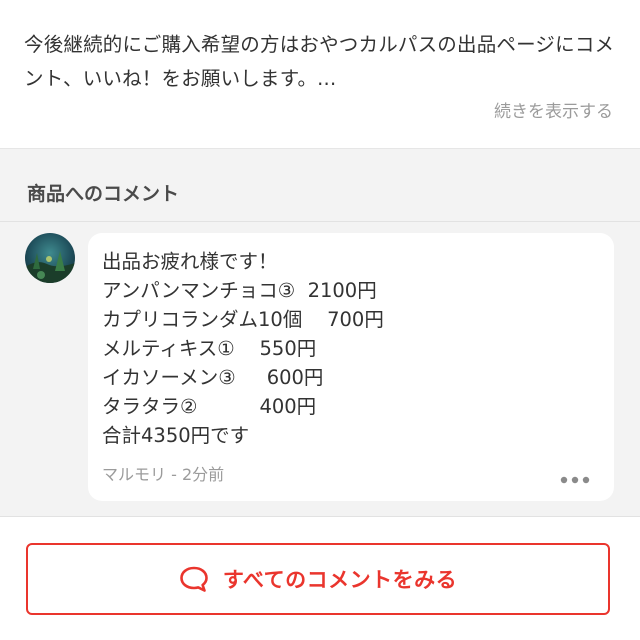 This screenshot has width=640, height=640. I want to click on comment-line: タラタラ② 400円, so click(209, 406).